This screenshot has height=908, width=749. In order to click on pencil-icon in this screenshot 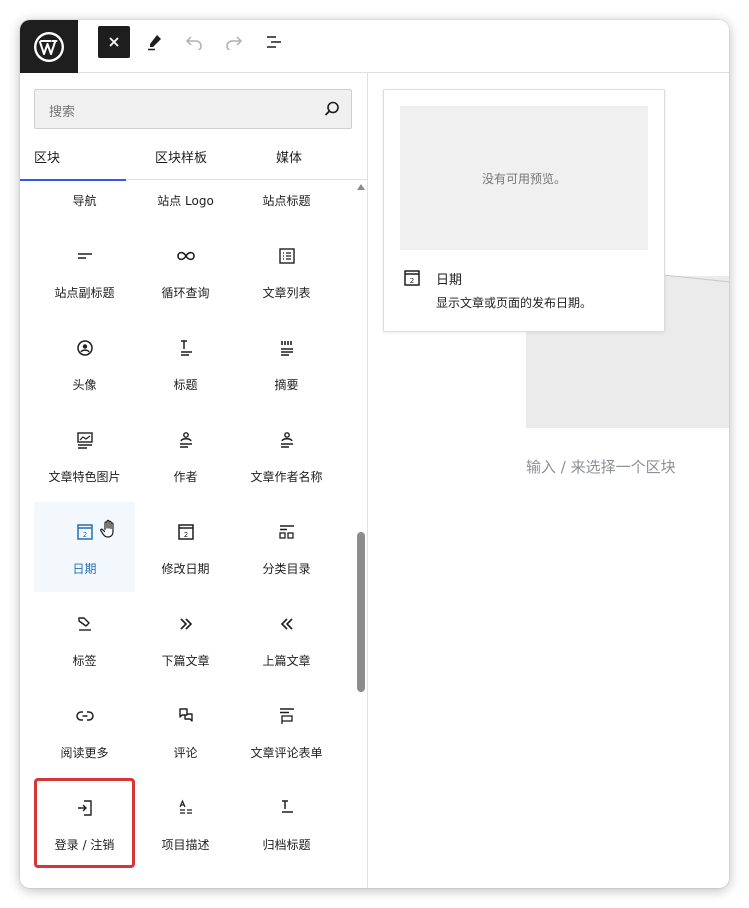, I will do `click(154, 43)`.